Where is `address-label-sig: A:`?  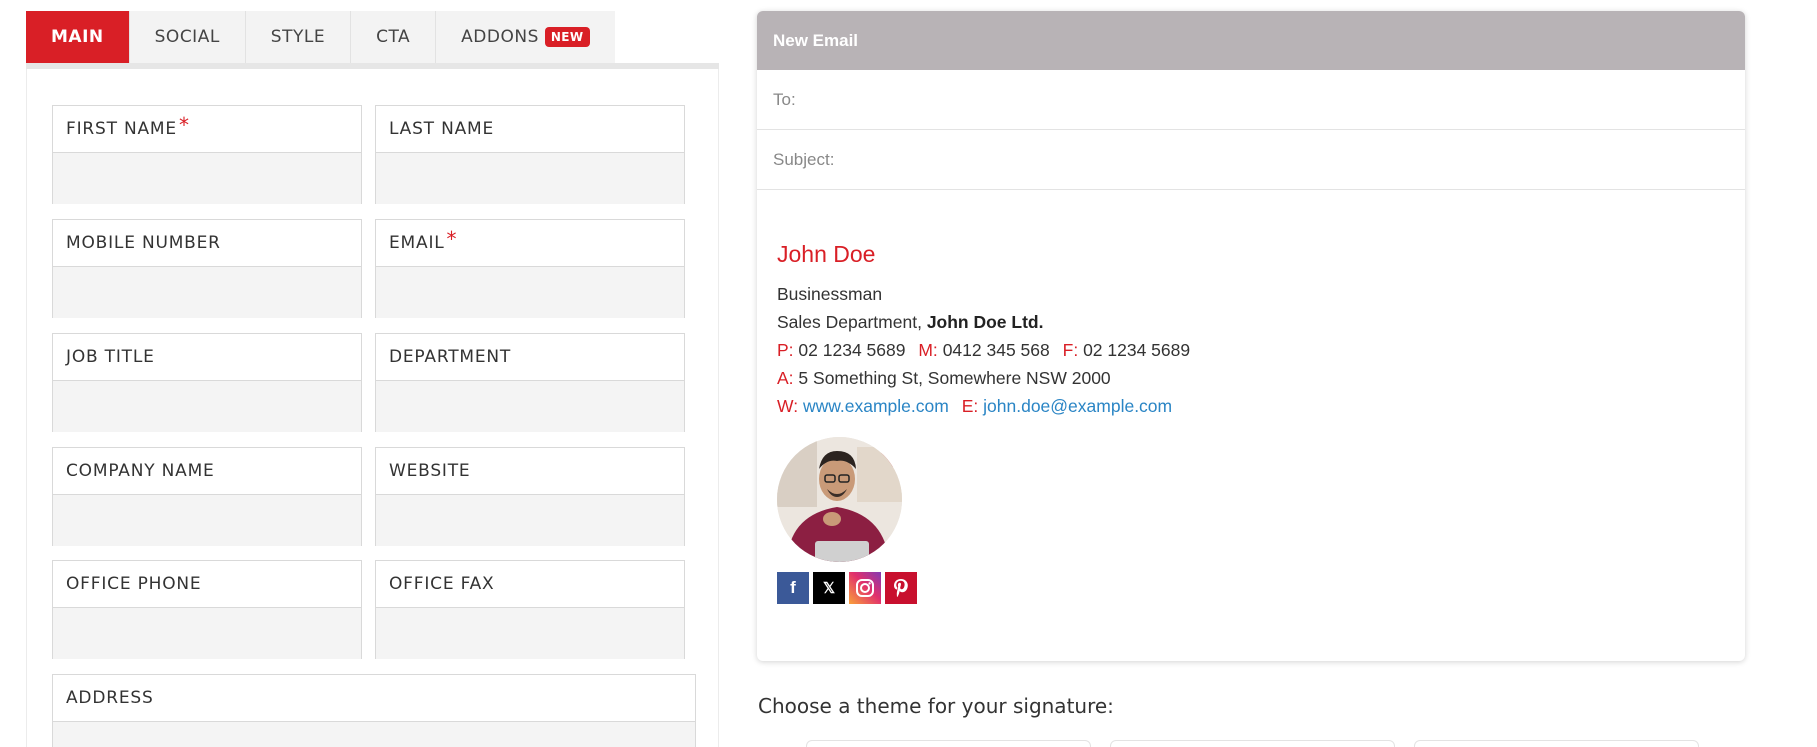 address-label-sig: A: is located at coordinates (785, 378).